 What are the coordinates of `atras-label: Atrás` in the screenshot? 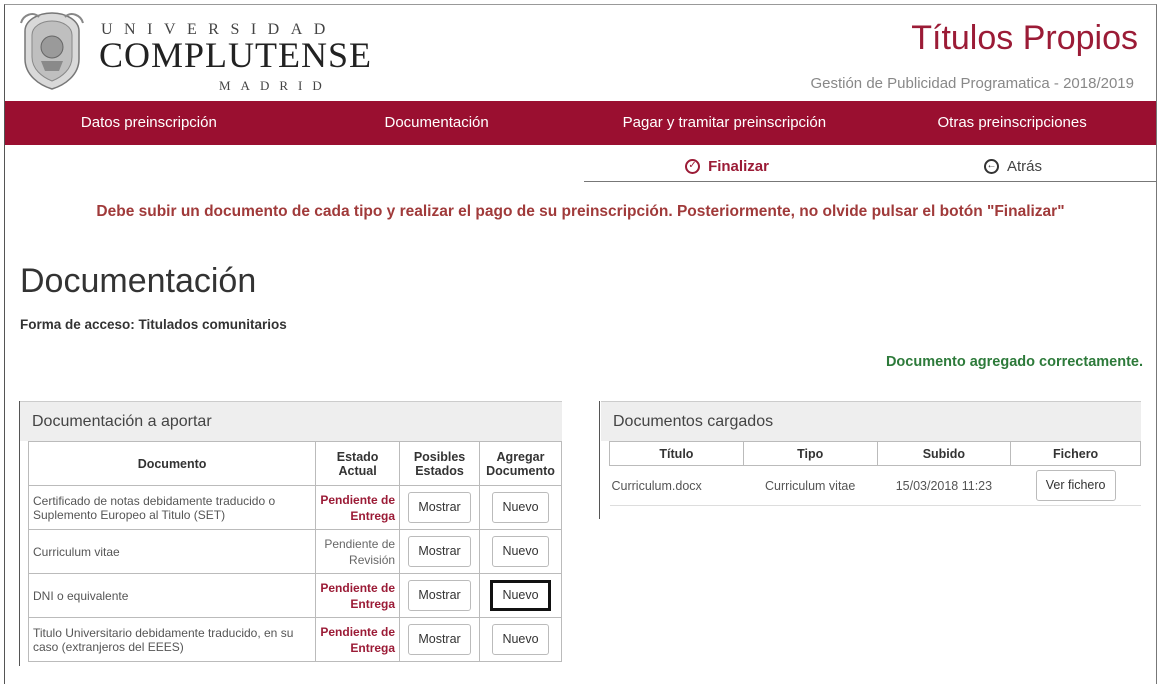 It's located at (1024, 166).